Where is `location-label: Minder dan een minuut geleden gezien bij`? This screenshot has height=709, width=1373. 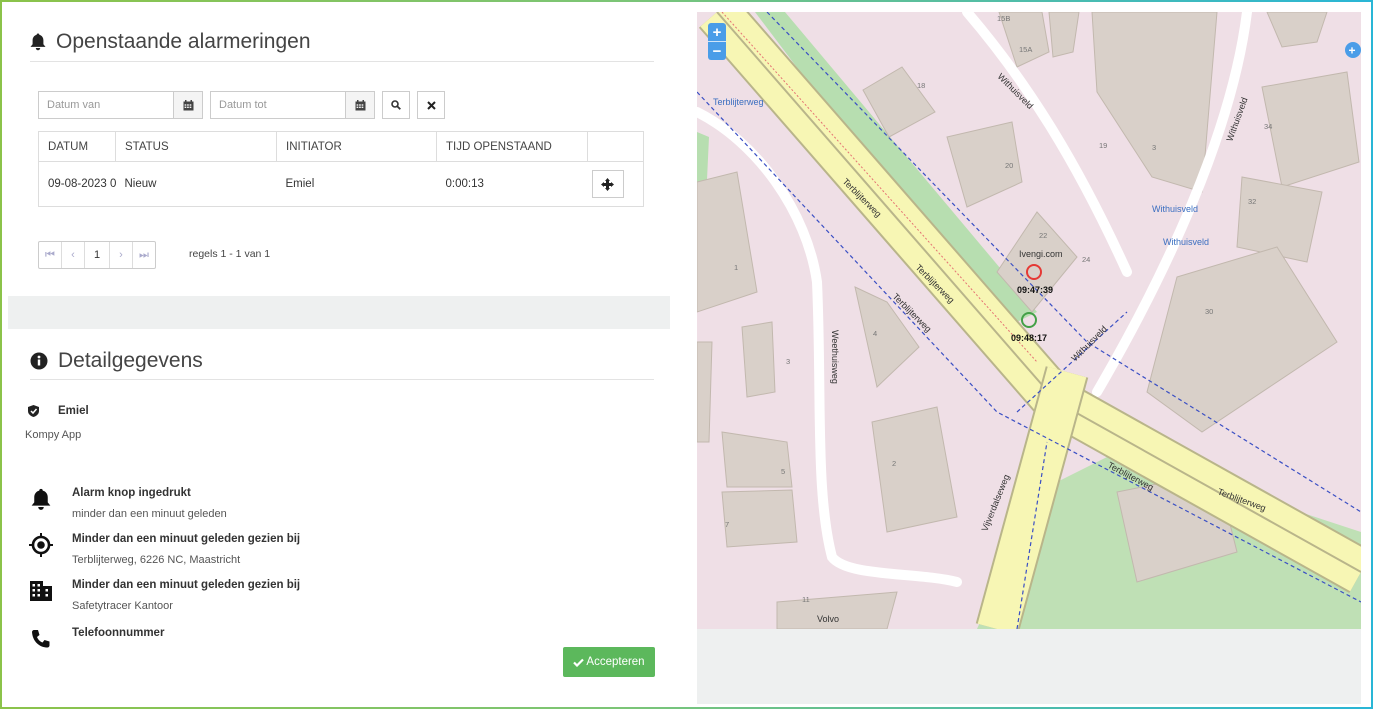
location-label: Minder dan een minuut geleden gezien bij is located at coordinates (186, 539).